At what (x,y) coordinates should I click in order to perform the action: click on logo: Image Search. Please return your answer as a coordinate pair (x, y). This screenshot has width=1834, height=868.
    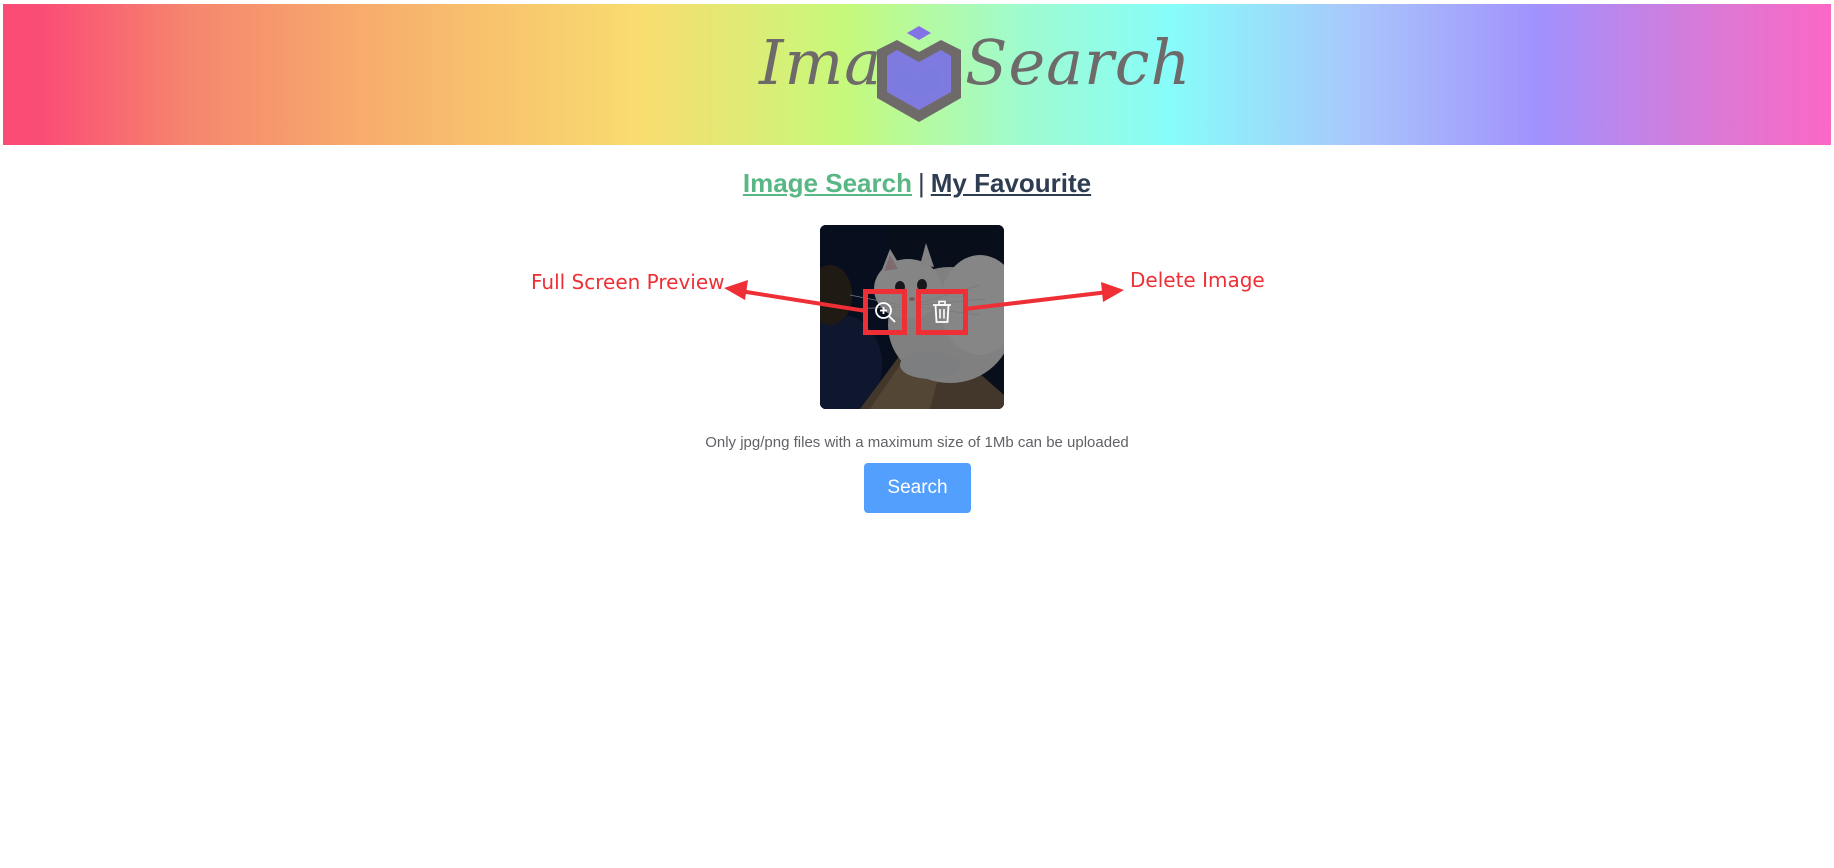
    Looking at the image, I should click on (971, 75).